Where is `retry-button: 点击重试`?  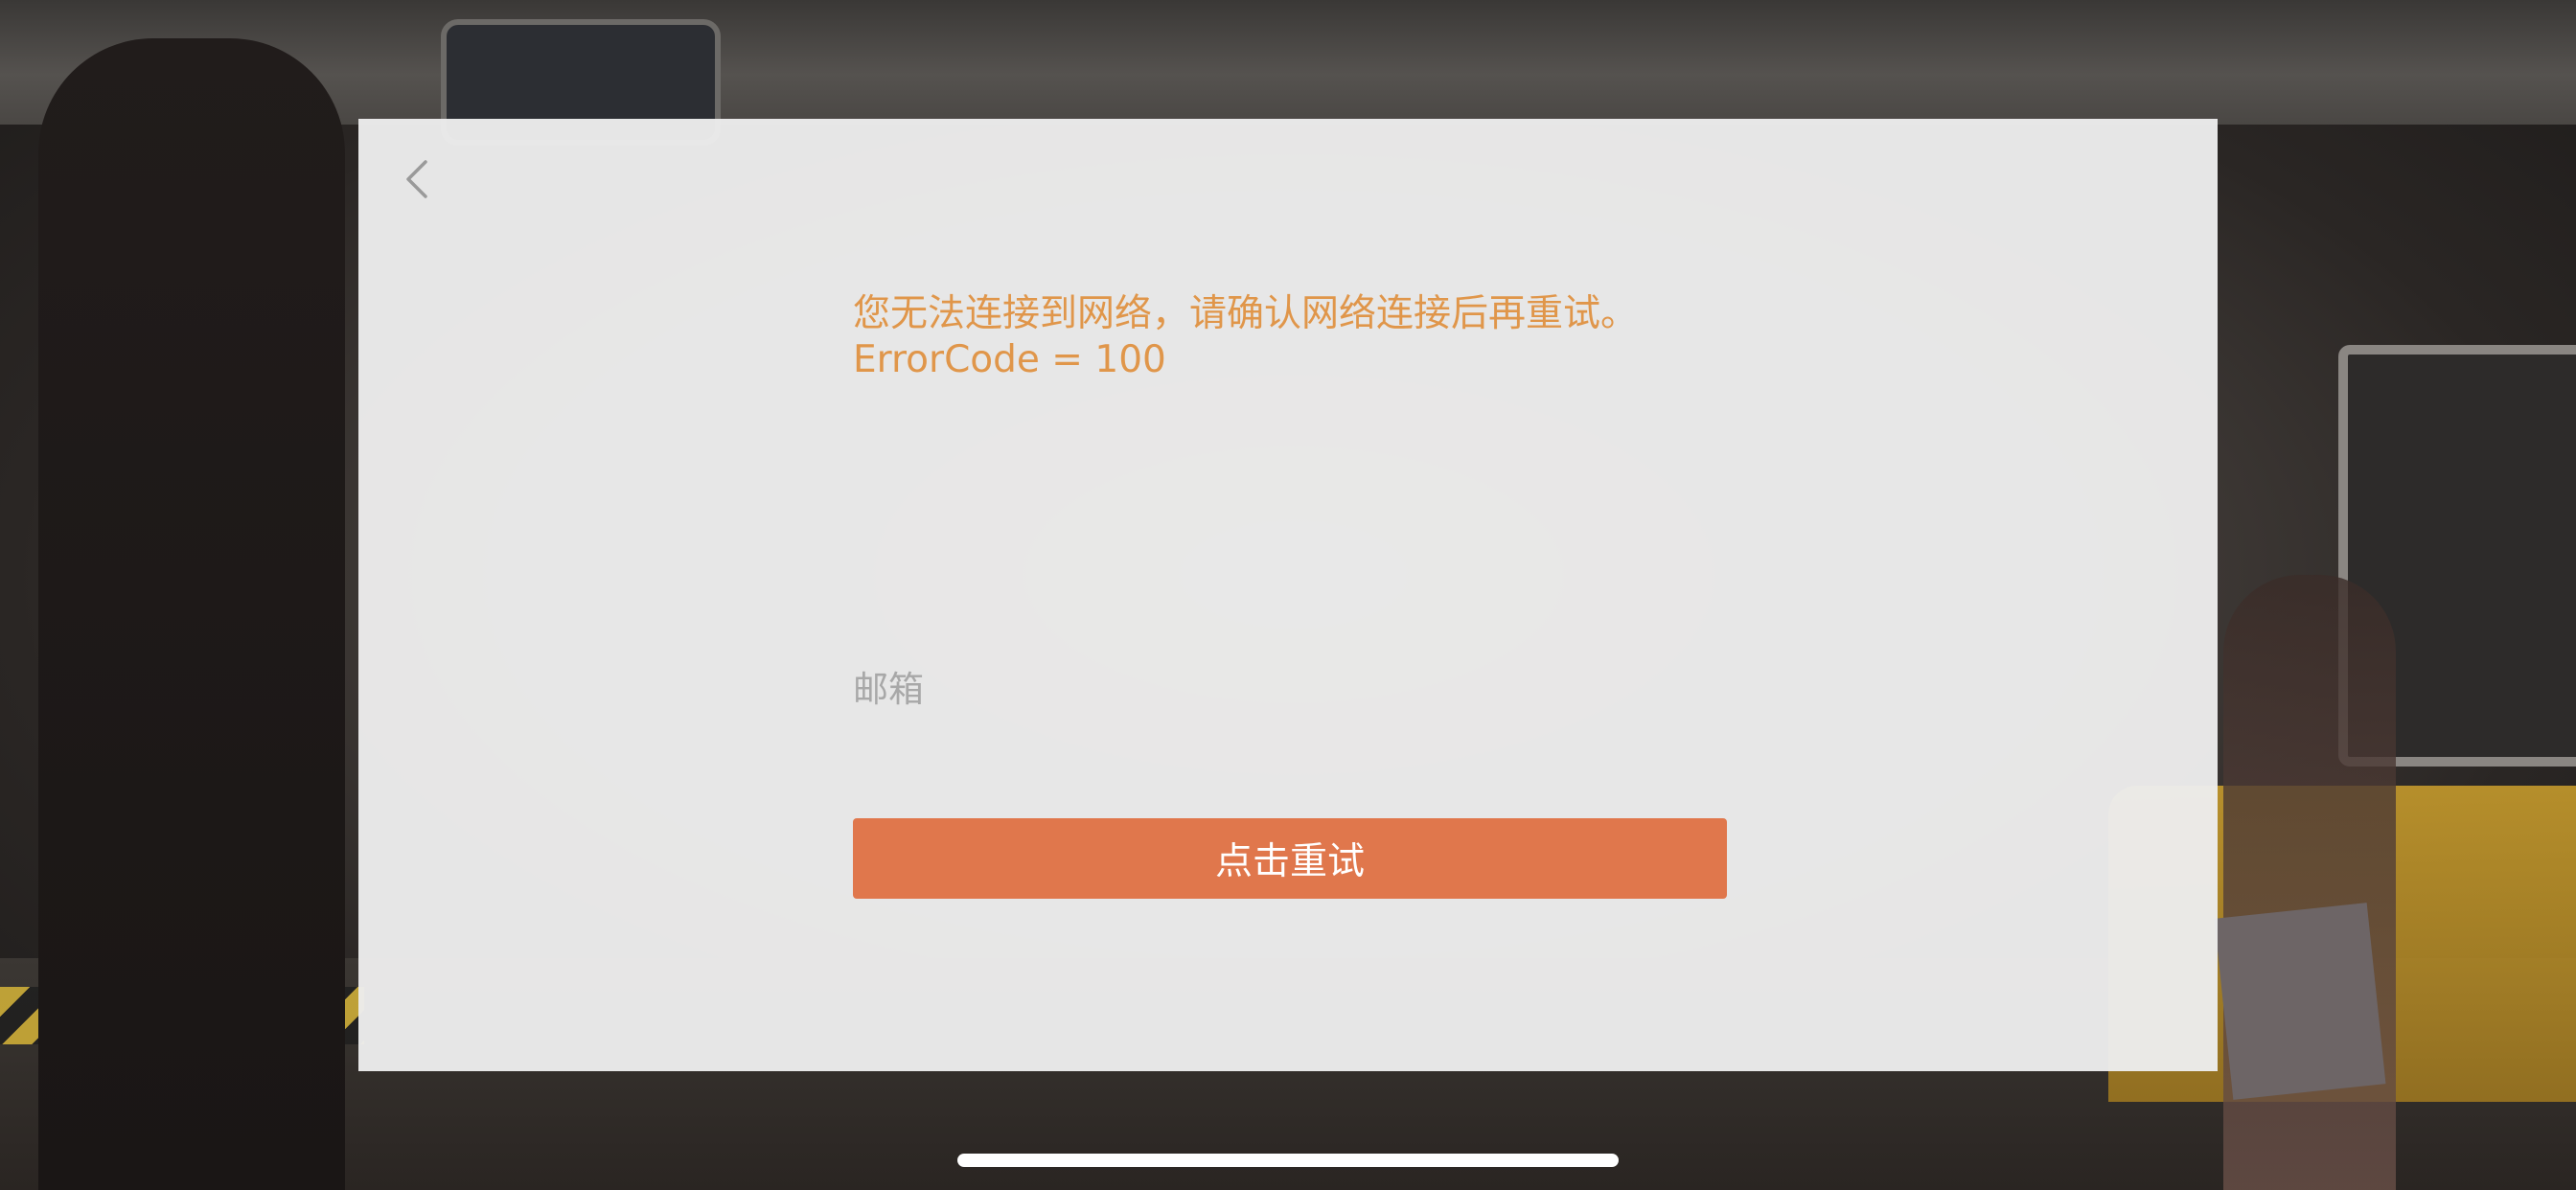 retry-button: 点击重试 is located at coordinates (1290, 858).